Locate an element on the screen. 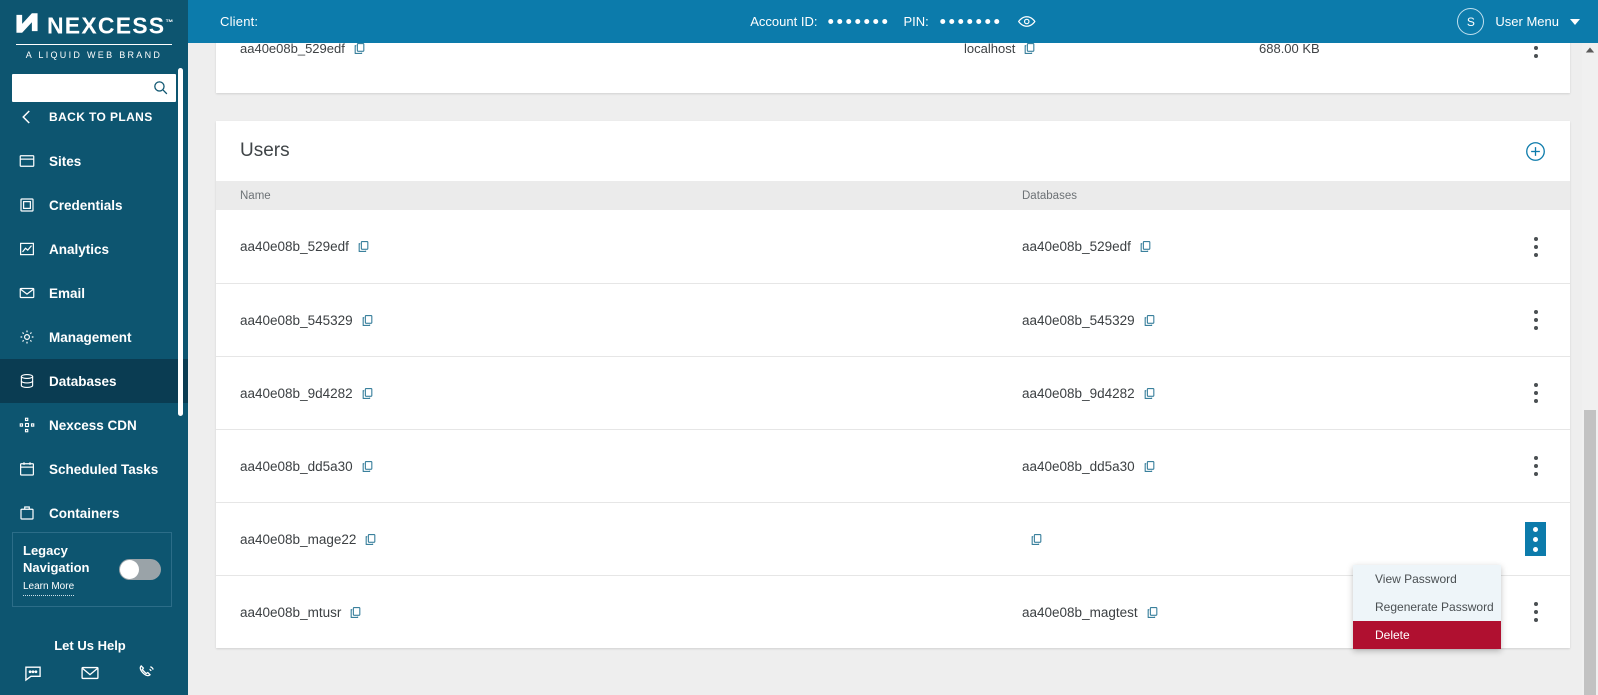  legacy-nav-label-line1: Legacy is located at coordinates (45, 550).